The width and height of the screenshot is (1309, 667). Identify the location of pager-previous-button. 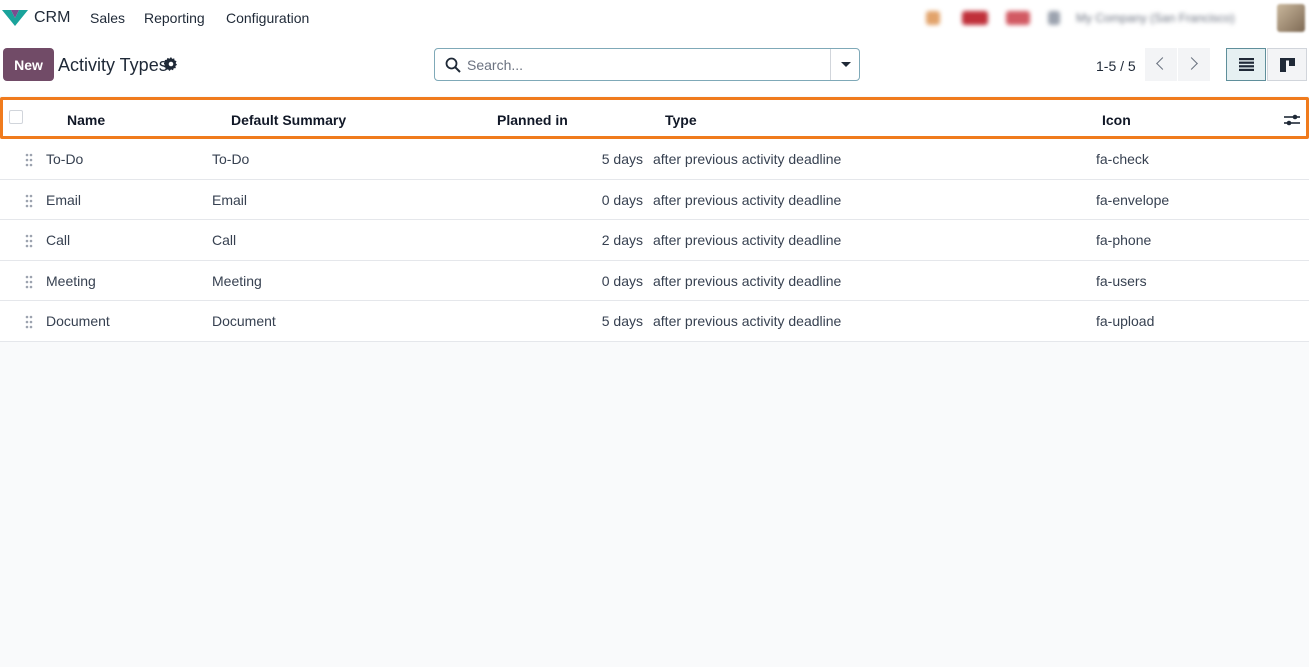
(1161, 64).